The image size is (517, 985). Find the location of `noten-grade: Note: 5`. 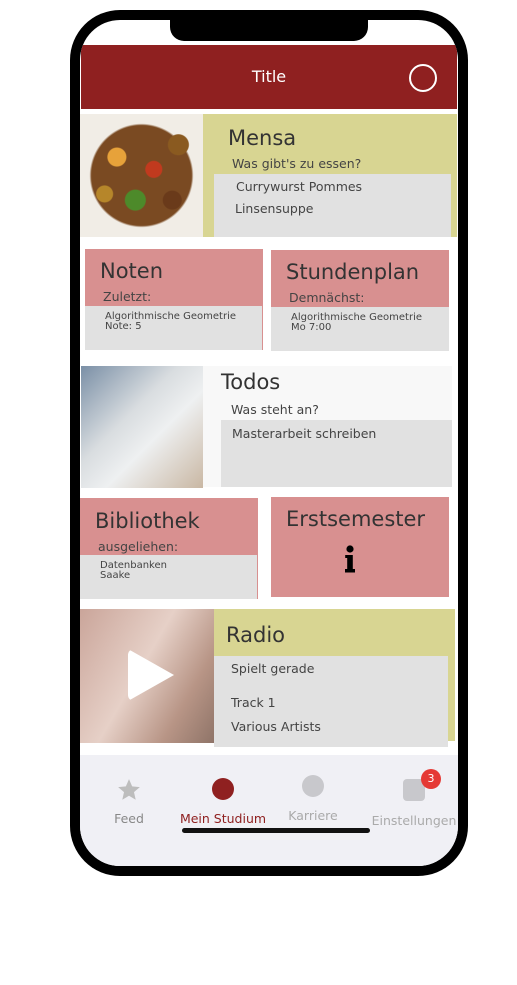

noten-grade: Note: 5 is located at coordinates (123, 326).